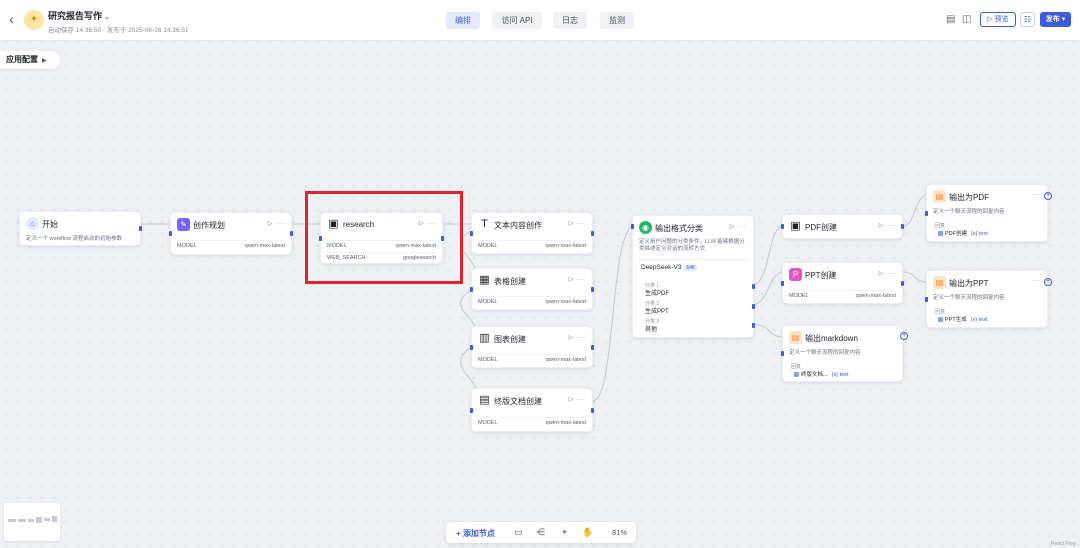  I want to click on model-name: DeepSeek-V3 64K, so click(669, 267).